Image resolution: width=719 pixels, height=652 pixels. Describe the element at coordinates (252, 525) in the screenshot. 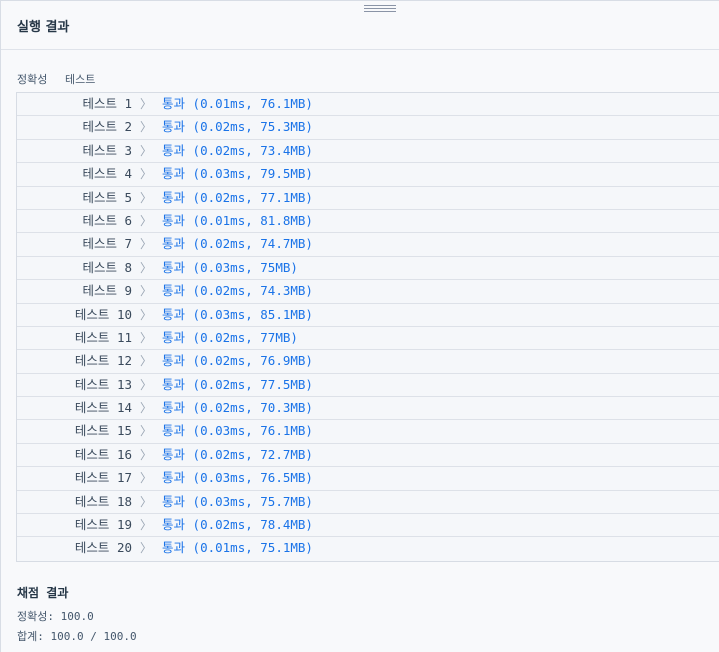

I see `test-detail: (0.02ms, 78.4MB)` at that location.